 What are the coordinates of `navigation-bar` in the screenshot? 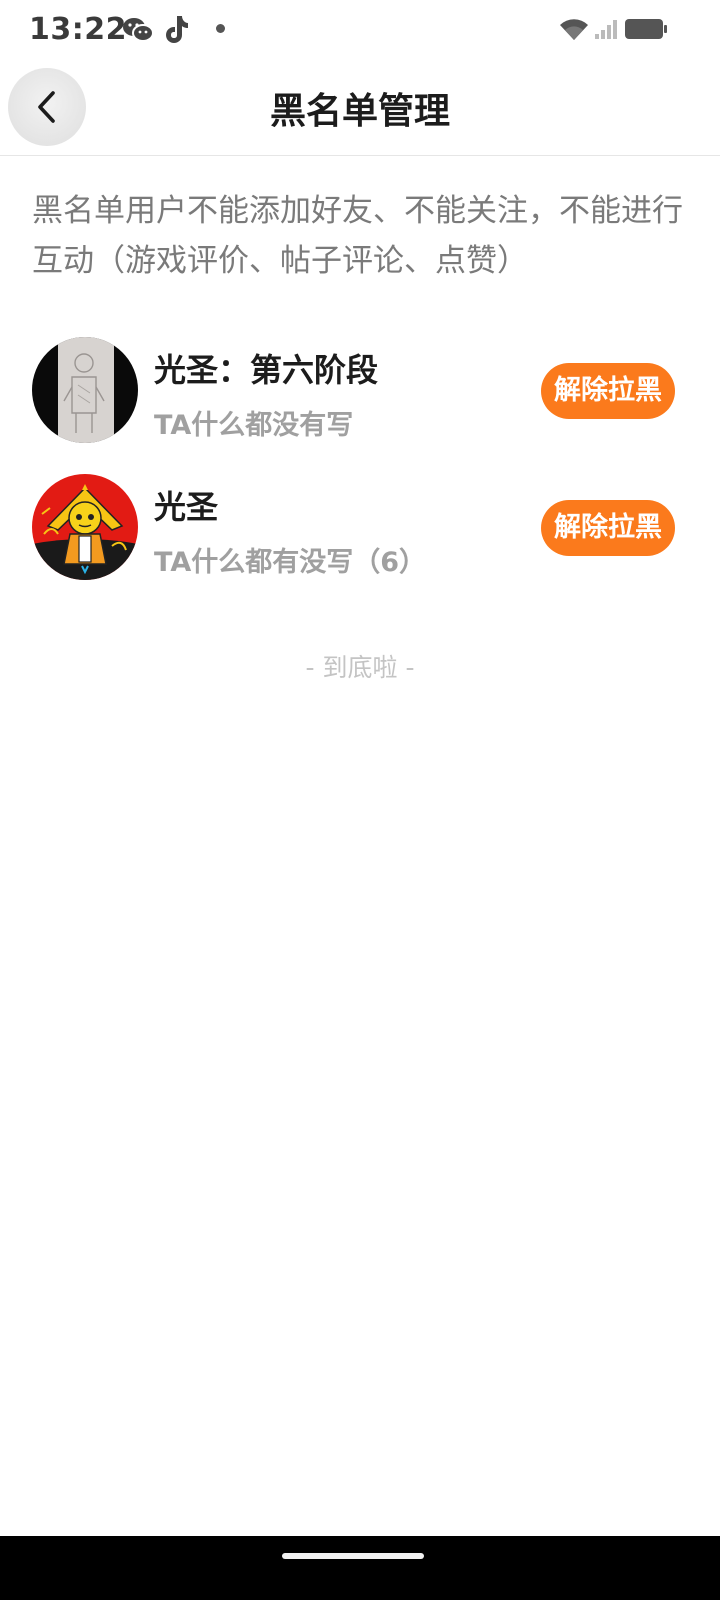 It's located at (360, 1568).